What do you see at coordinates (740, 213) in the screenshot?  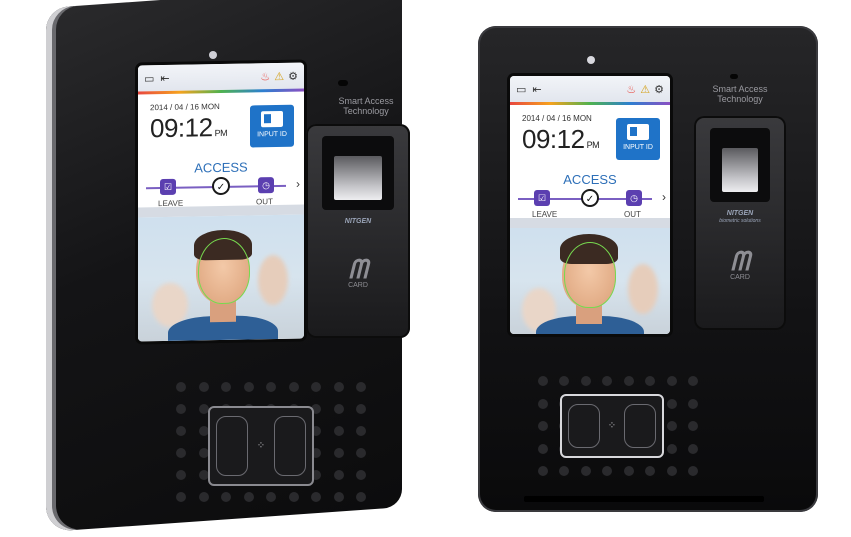 I see `sensor-brand-name: NITGEN` at bounding box center [740, 213].